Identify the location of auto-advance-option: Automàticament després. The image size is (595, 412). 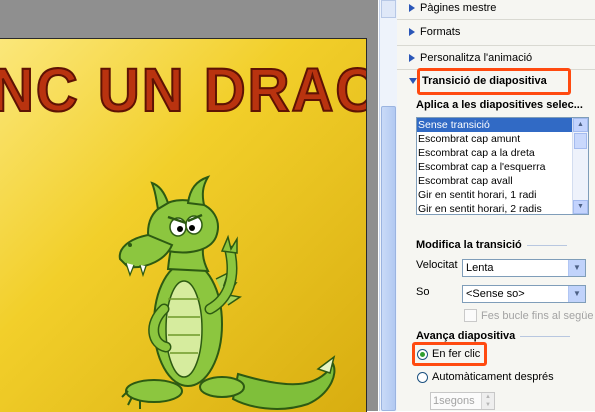
(485, 377).